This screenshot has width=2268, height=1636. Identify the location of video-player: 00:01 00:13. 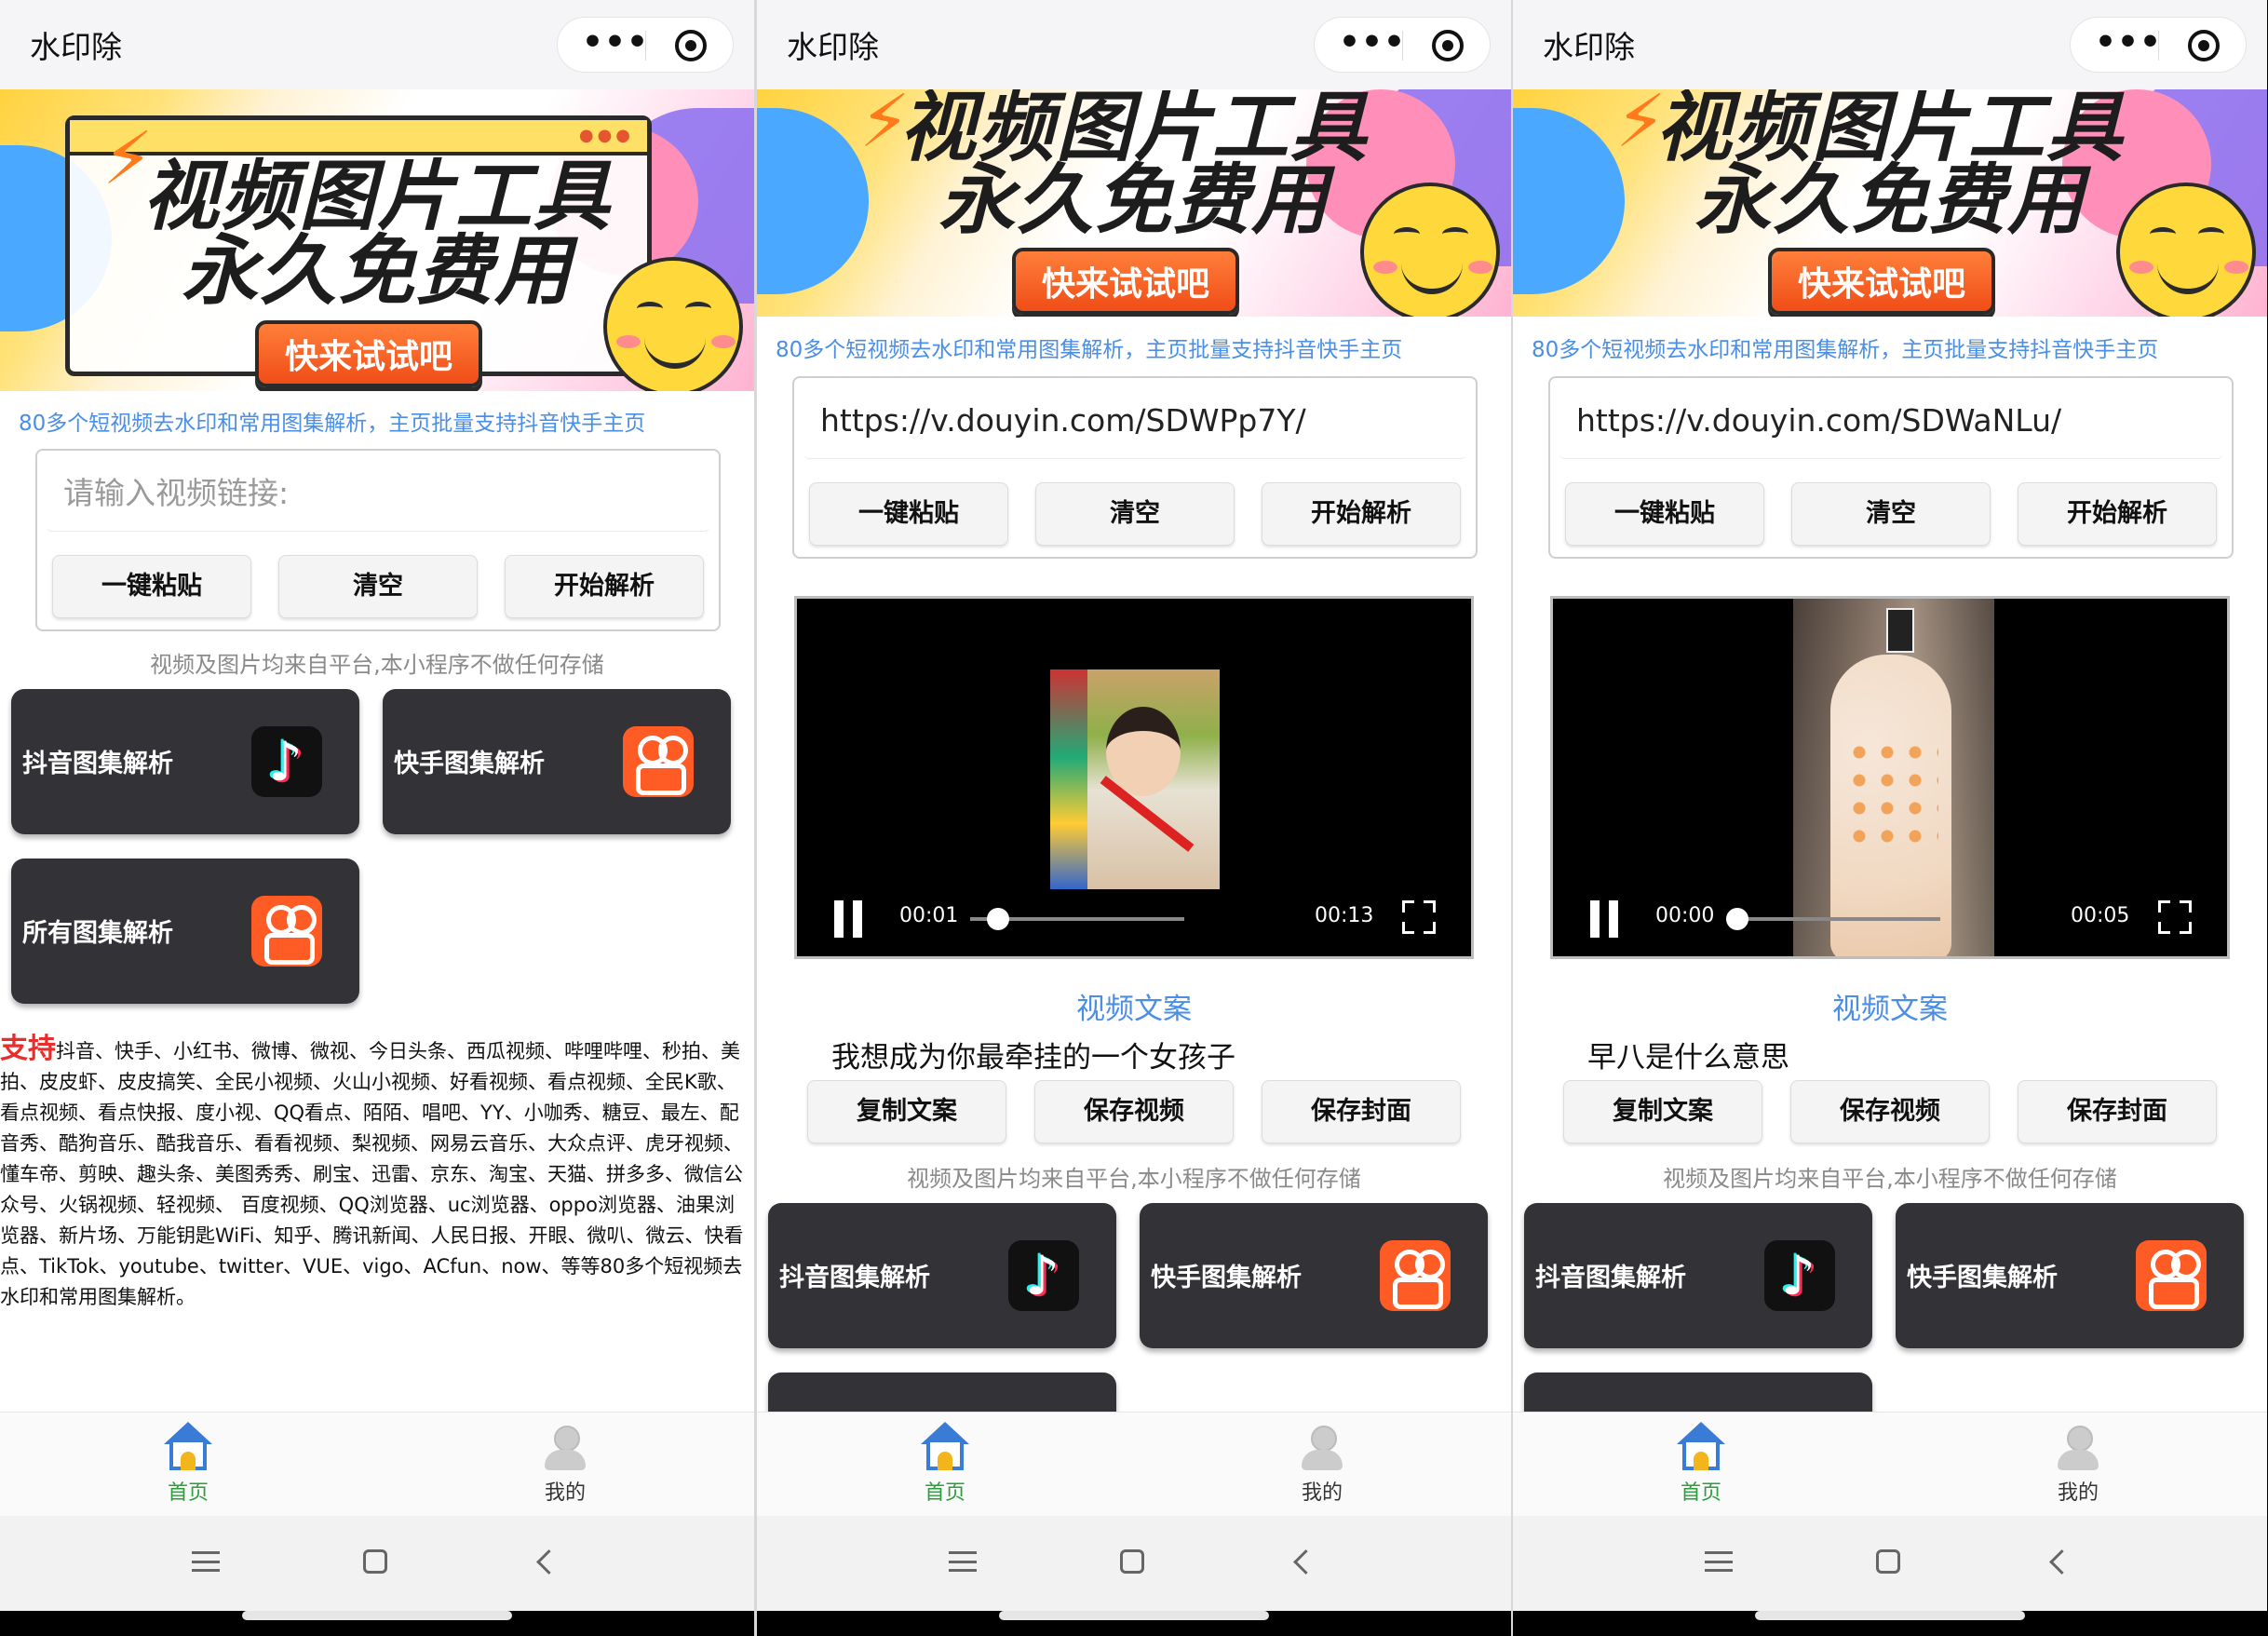
(1134, 777).